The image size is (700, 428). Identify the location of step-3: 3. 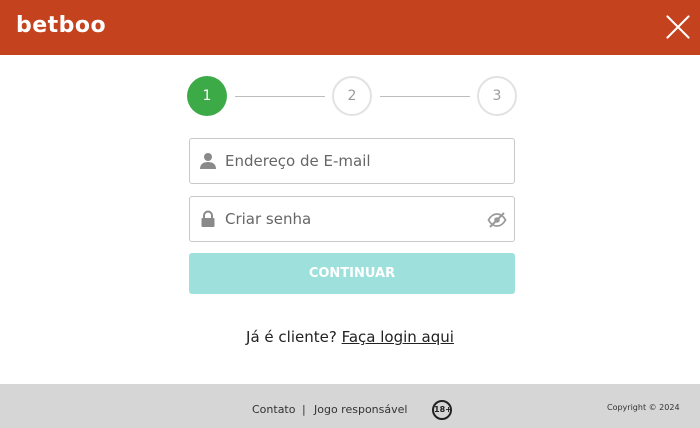
(497, 96).